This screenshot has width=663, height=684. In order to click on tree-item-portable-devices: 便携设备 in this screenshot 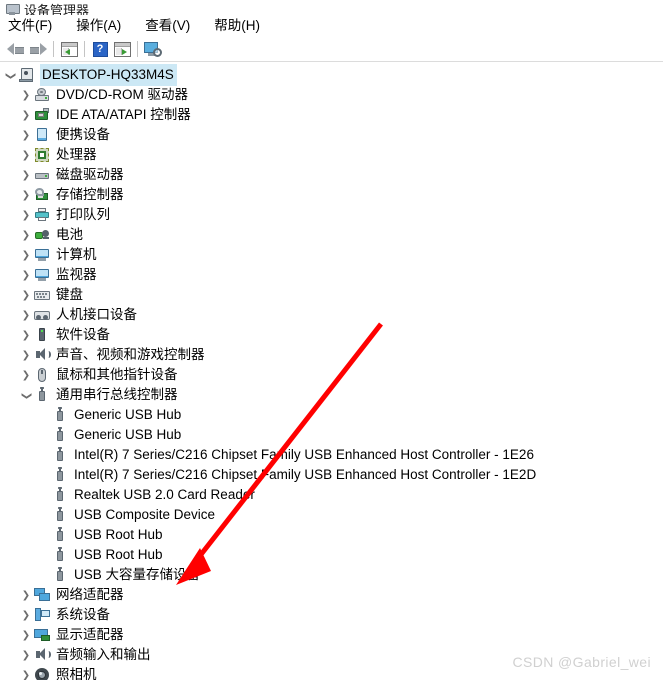, I will do `click(331, 135)`.